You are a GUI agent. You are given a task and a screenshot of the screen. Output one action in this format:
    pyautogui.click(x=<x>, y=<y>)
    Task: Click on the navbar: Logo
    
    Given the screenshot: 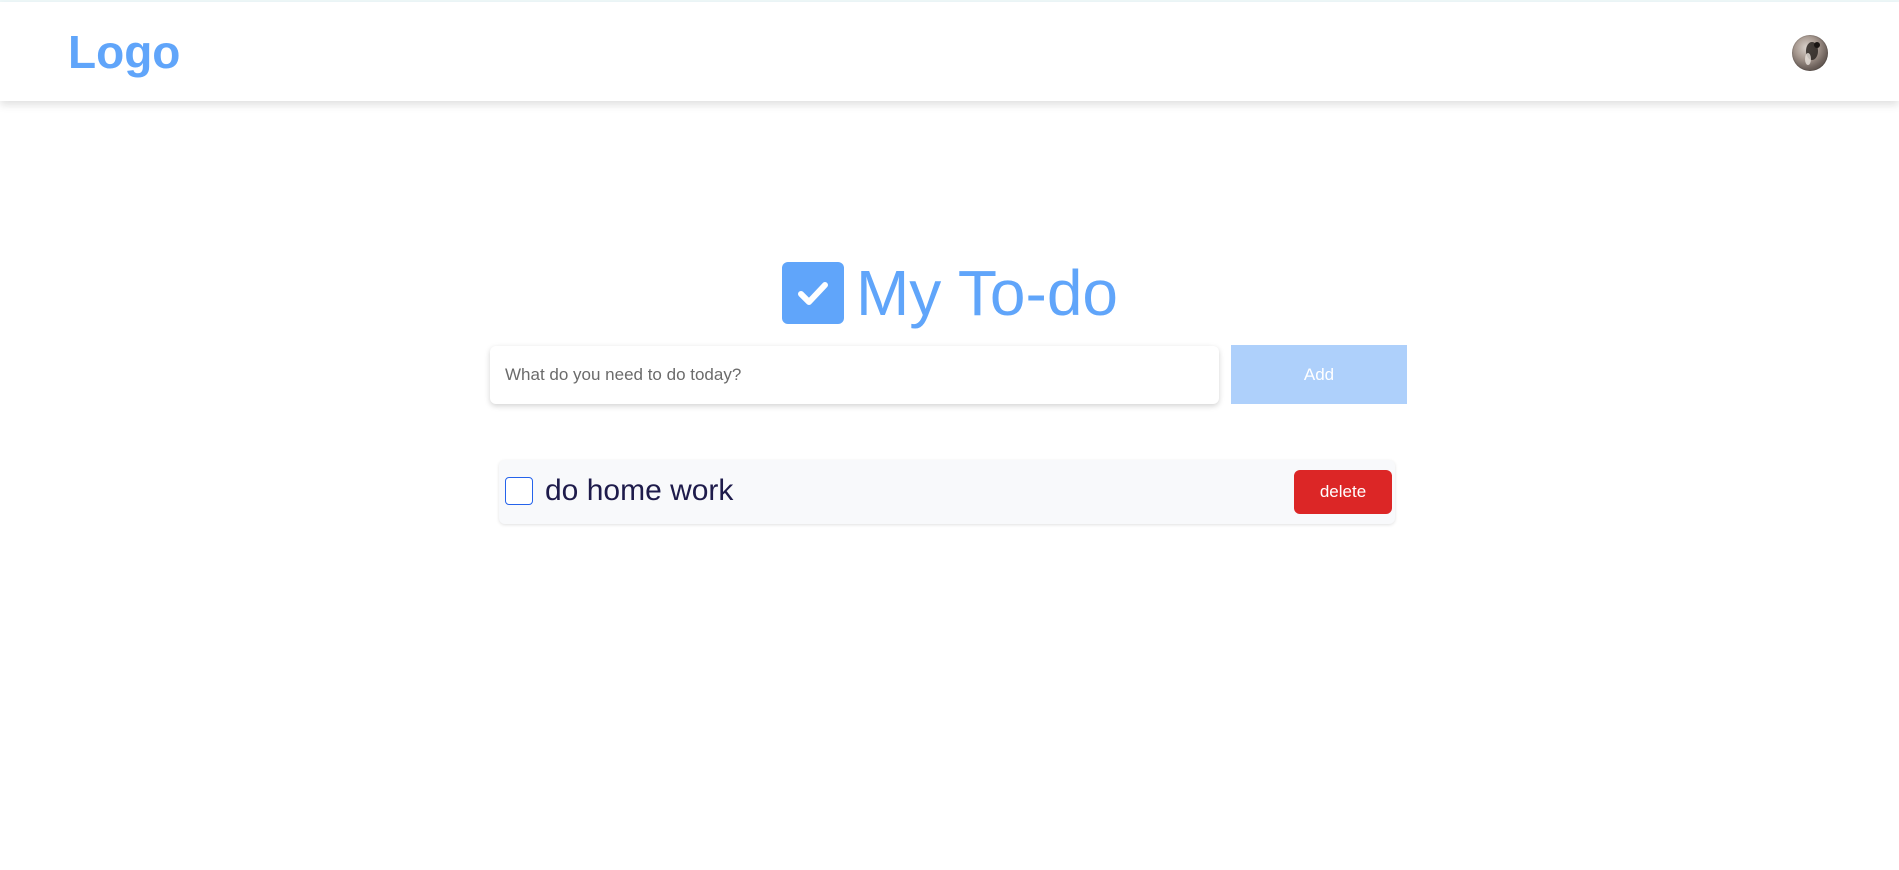 What is the action you would take?
    pyautogui.click(x=949, y=51)
    